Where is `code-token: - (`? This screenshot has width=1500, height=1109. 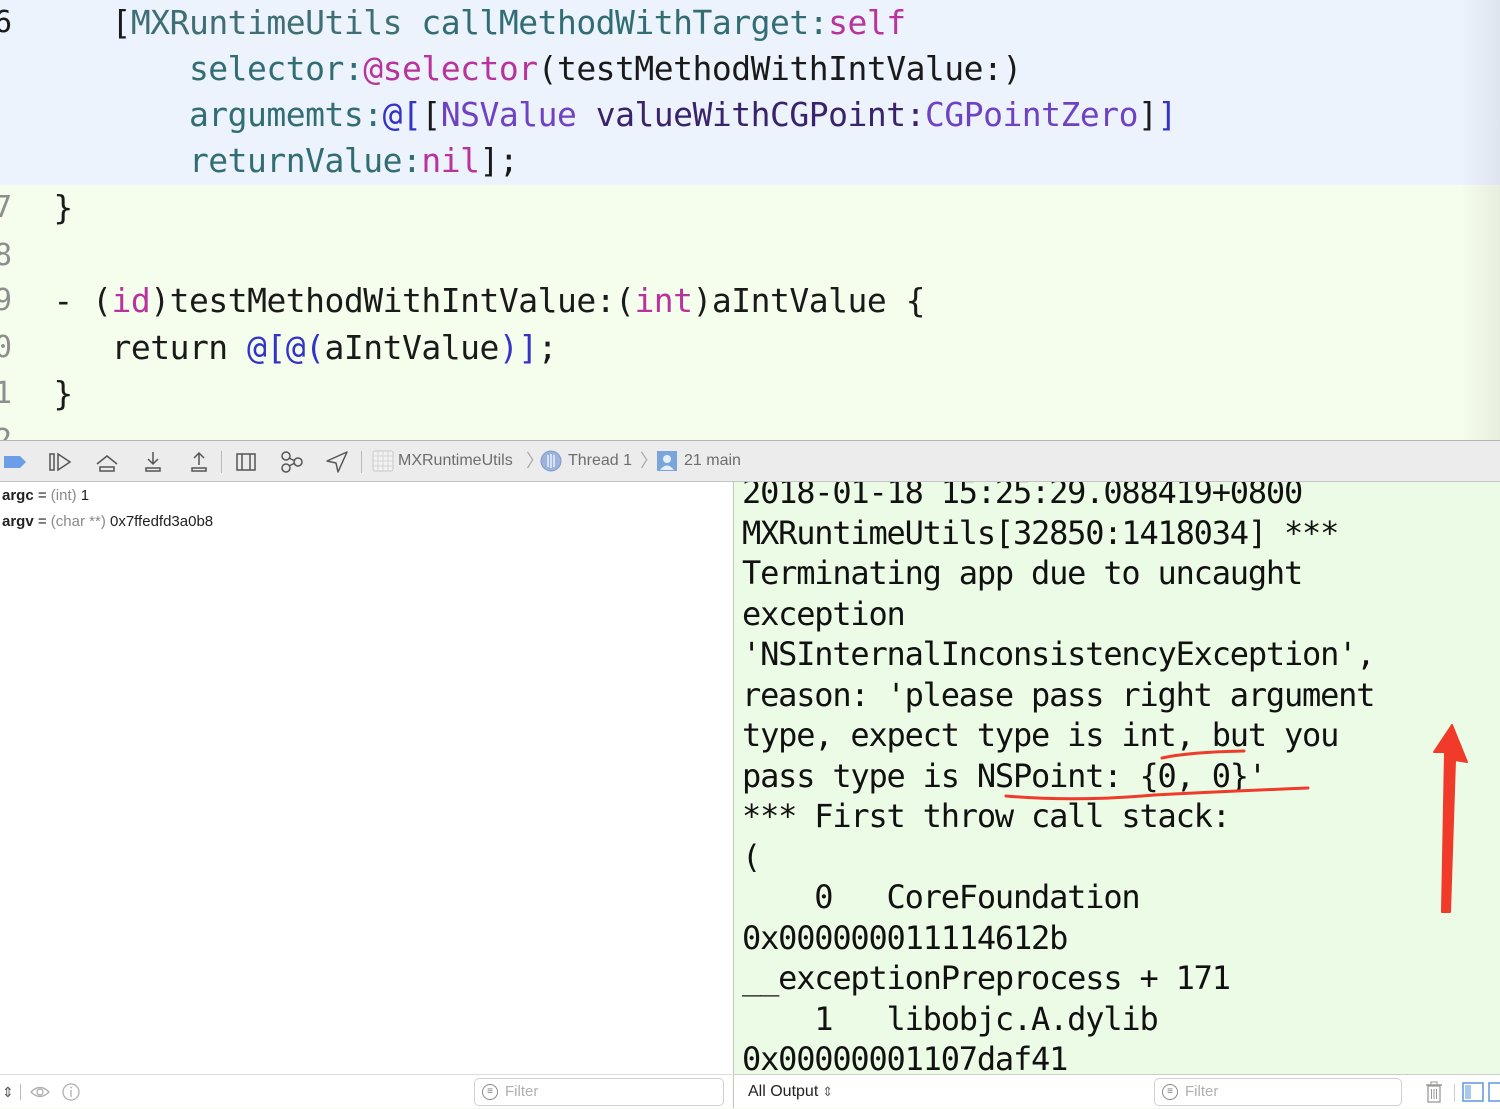
code-token: - ( is located at coordinates (73, 300).